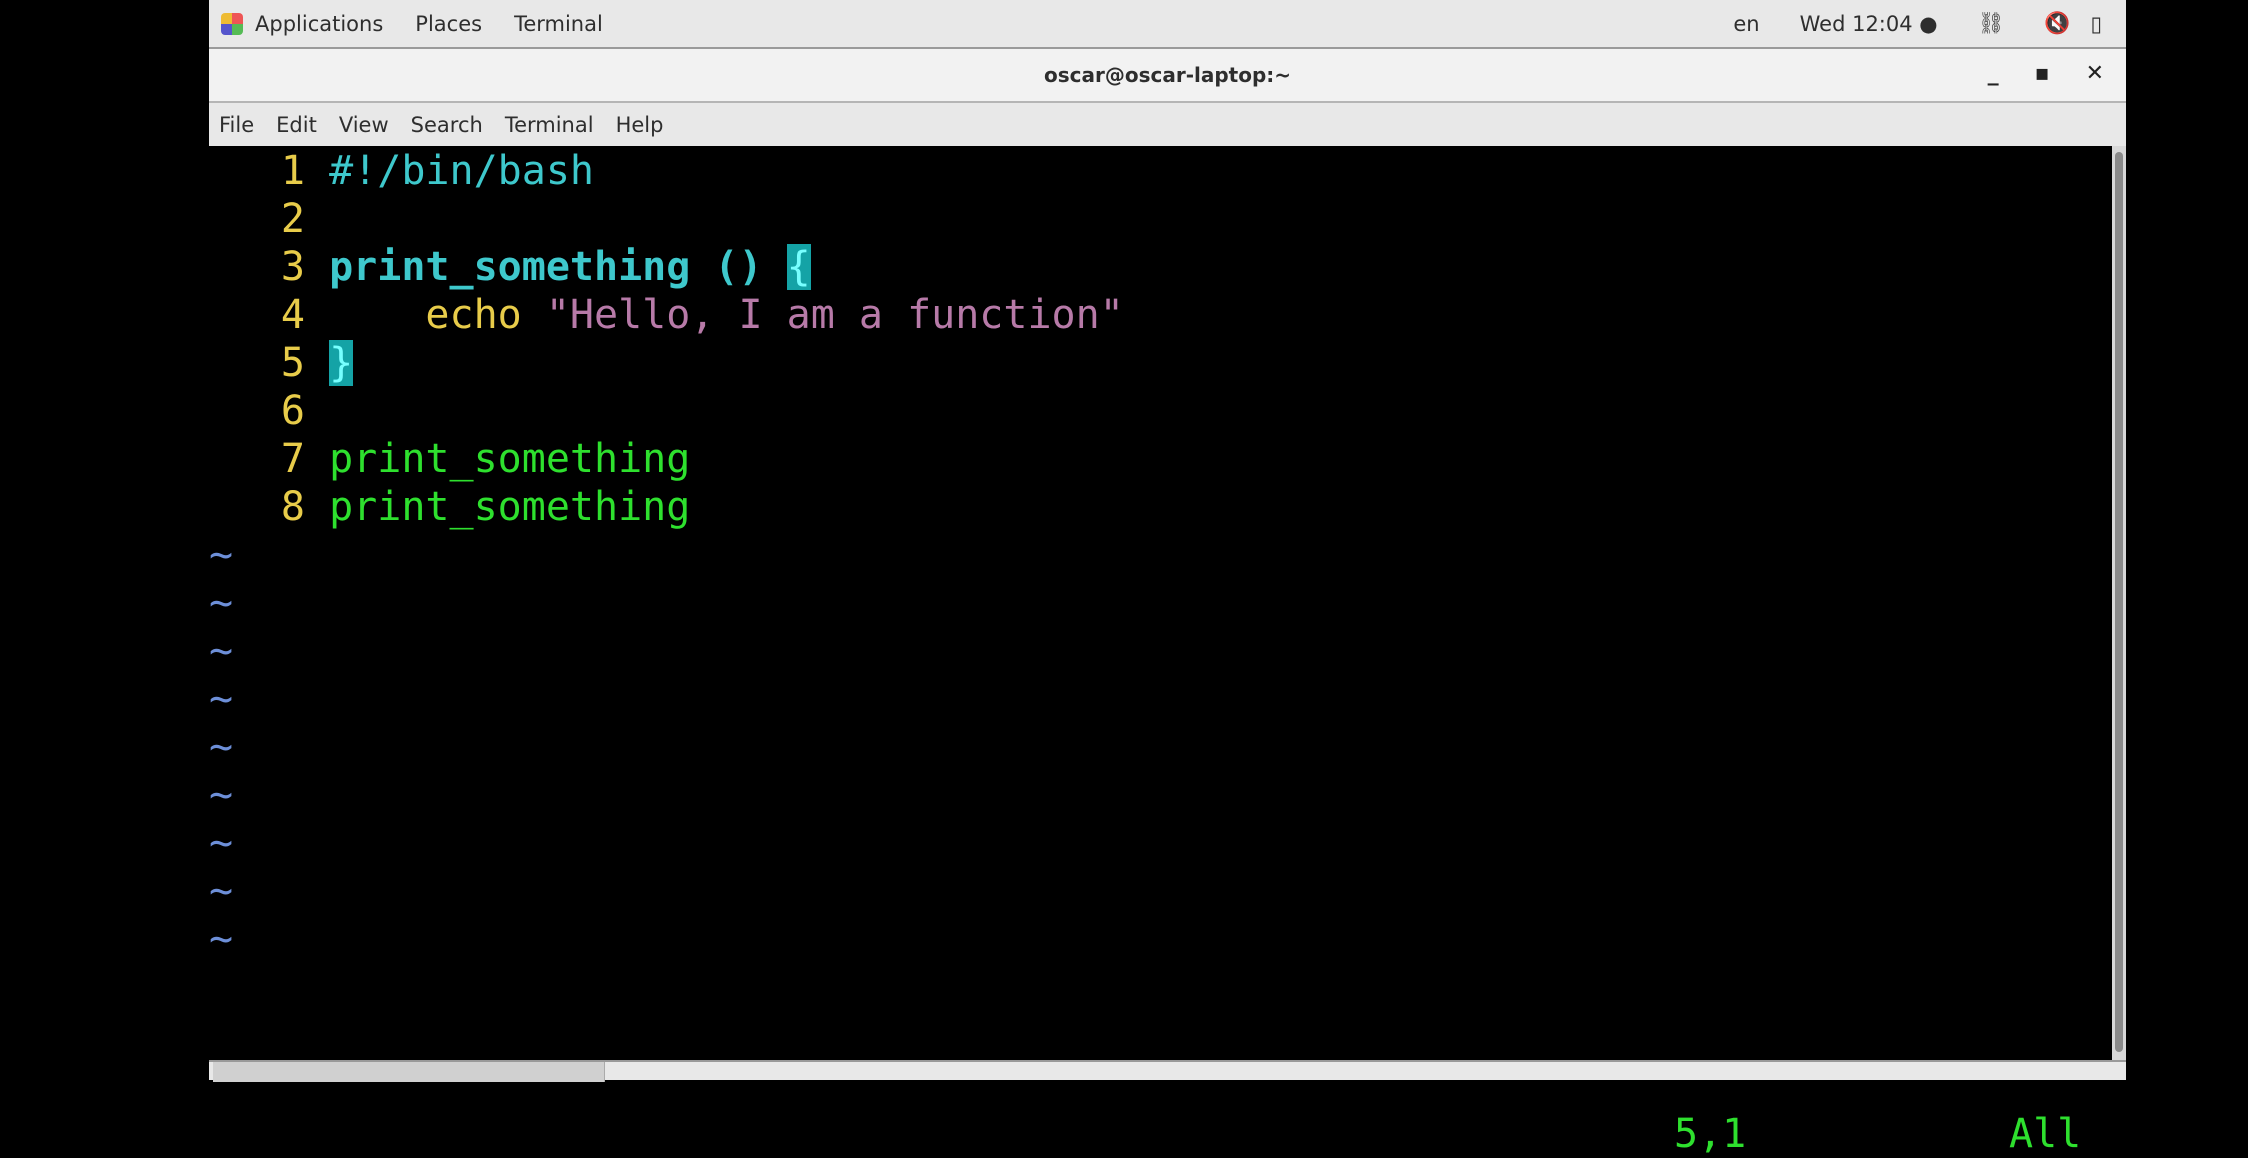 This screenshot has width=2248, height=1158. Describe the element at coordinates (1167, 124) in the screenshot. I see `menu-bar: File Edit View Search Terminal Help` at that location.